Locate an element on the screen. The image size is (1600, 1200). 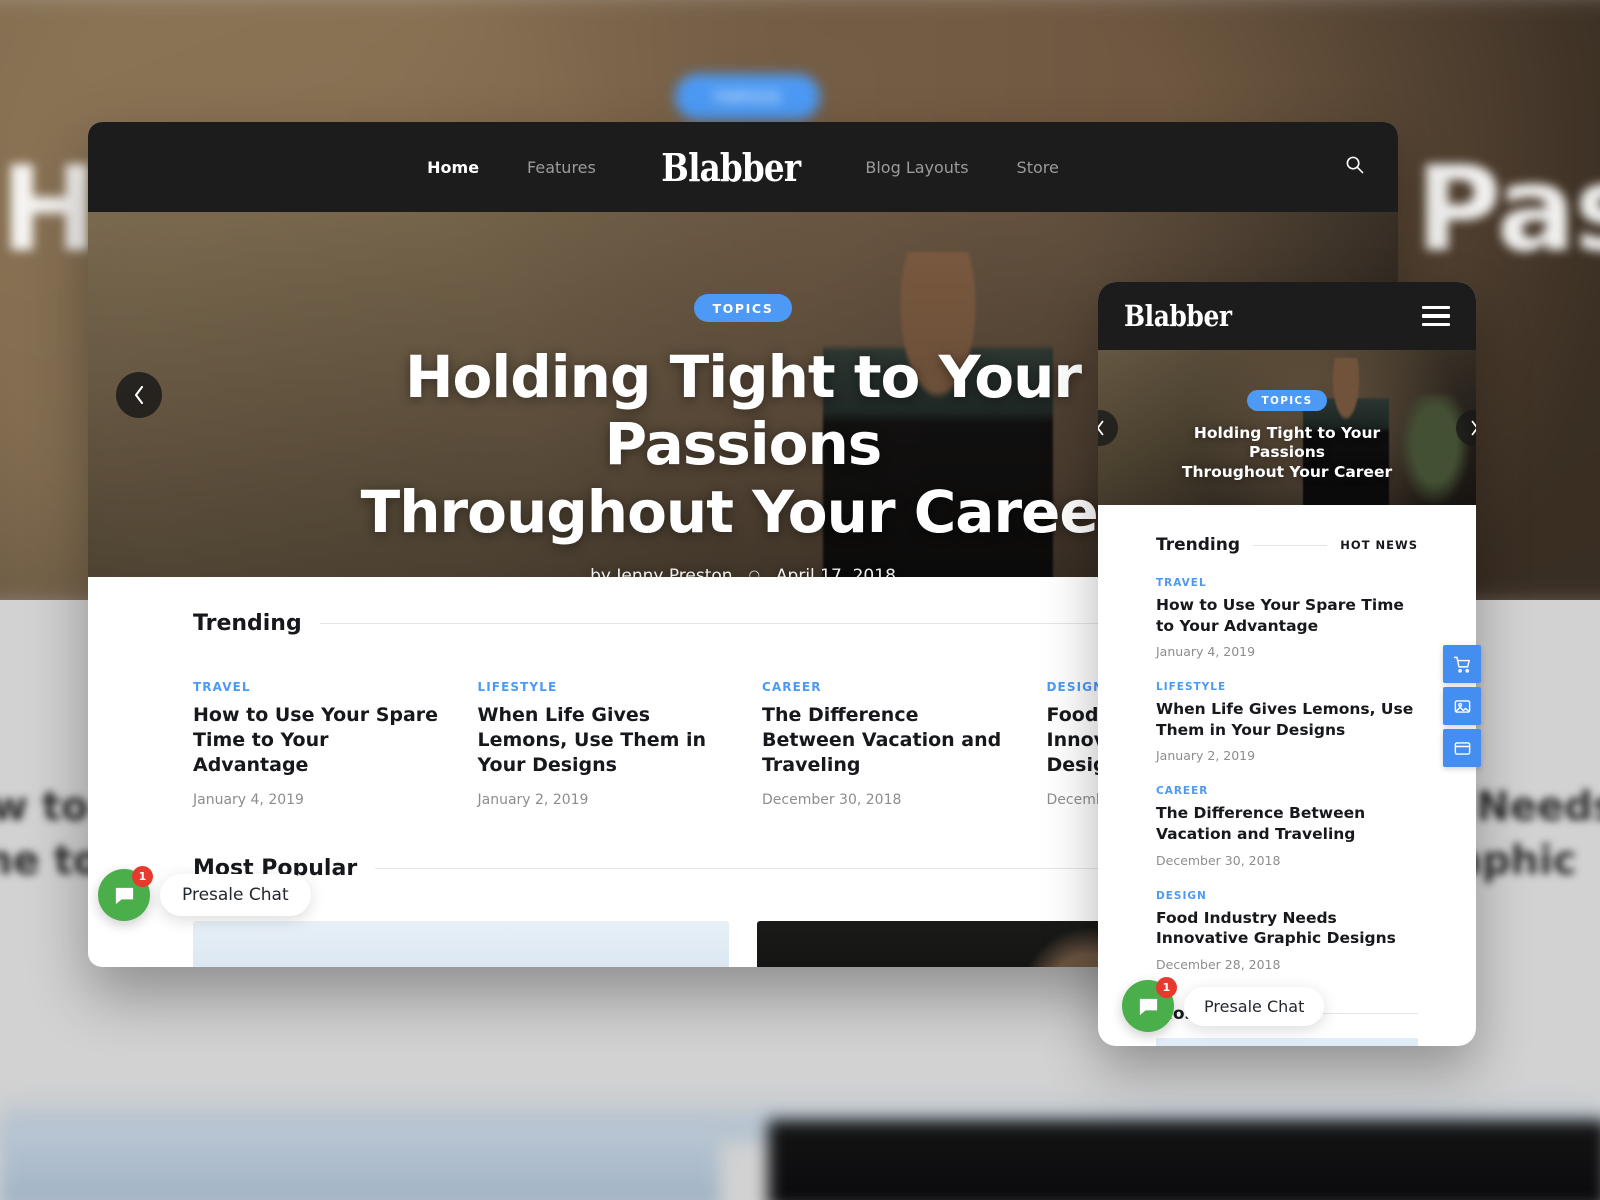
mobile-site-logo: Blabber is located at coordinates (1178, 316).